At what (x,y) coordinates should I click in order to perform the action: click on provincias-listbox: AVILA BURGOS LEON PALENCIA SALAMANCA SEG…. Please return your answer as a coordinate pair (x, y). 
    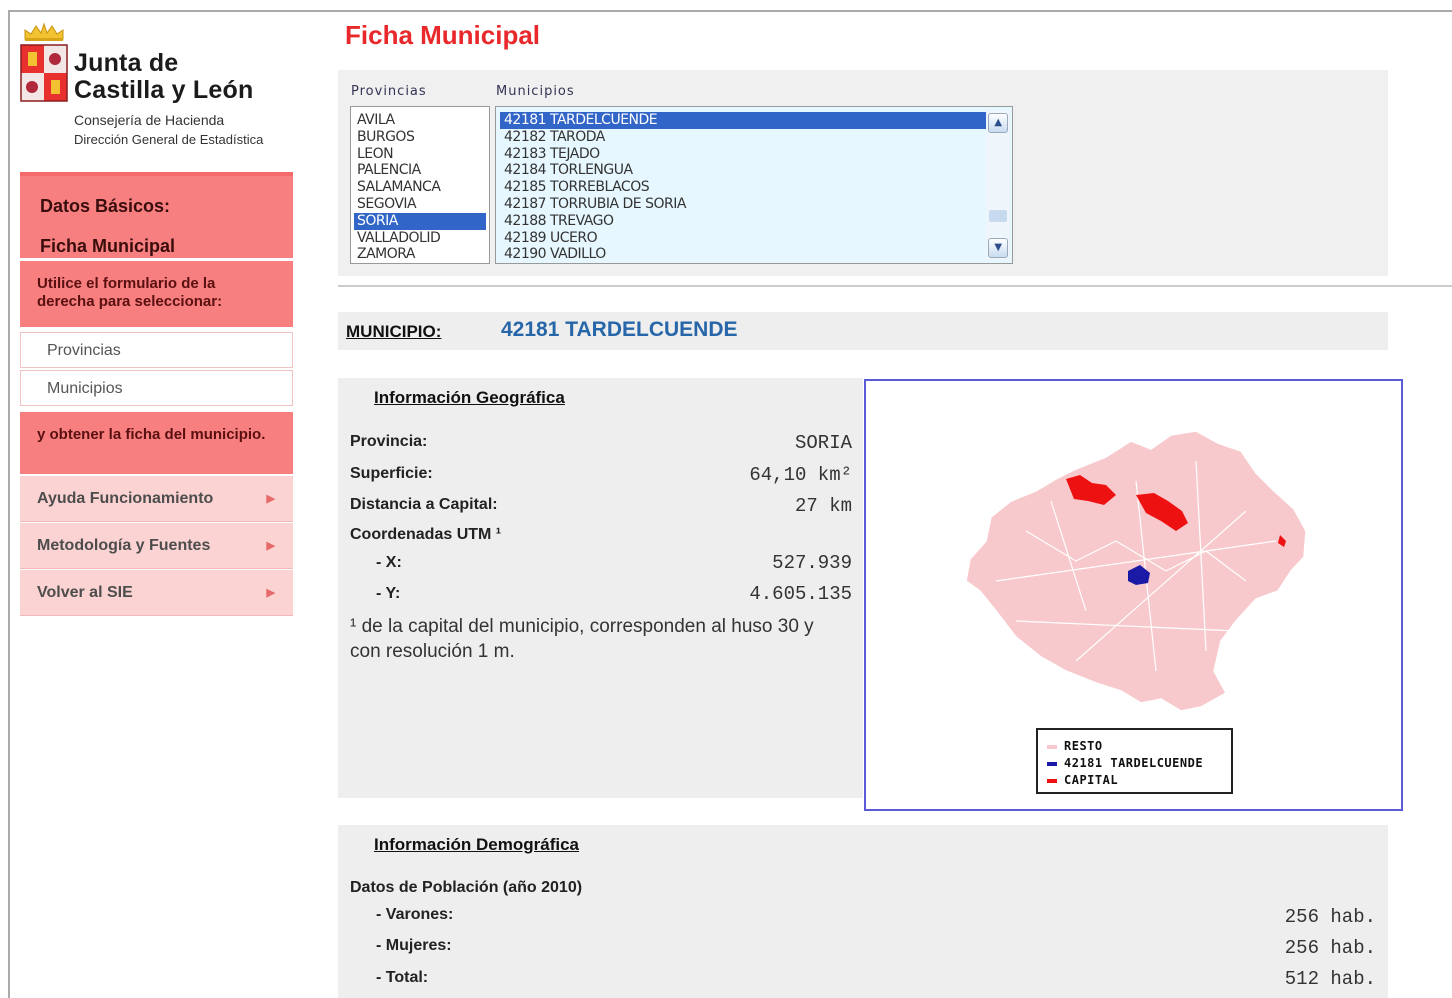
    Looking at the image, I should click on (420, 185).